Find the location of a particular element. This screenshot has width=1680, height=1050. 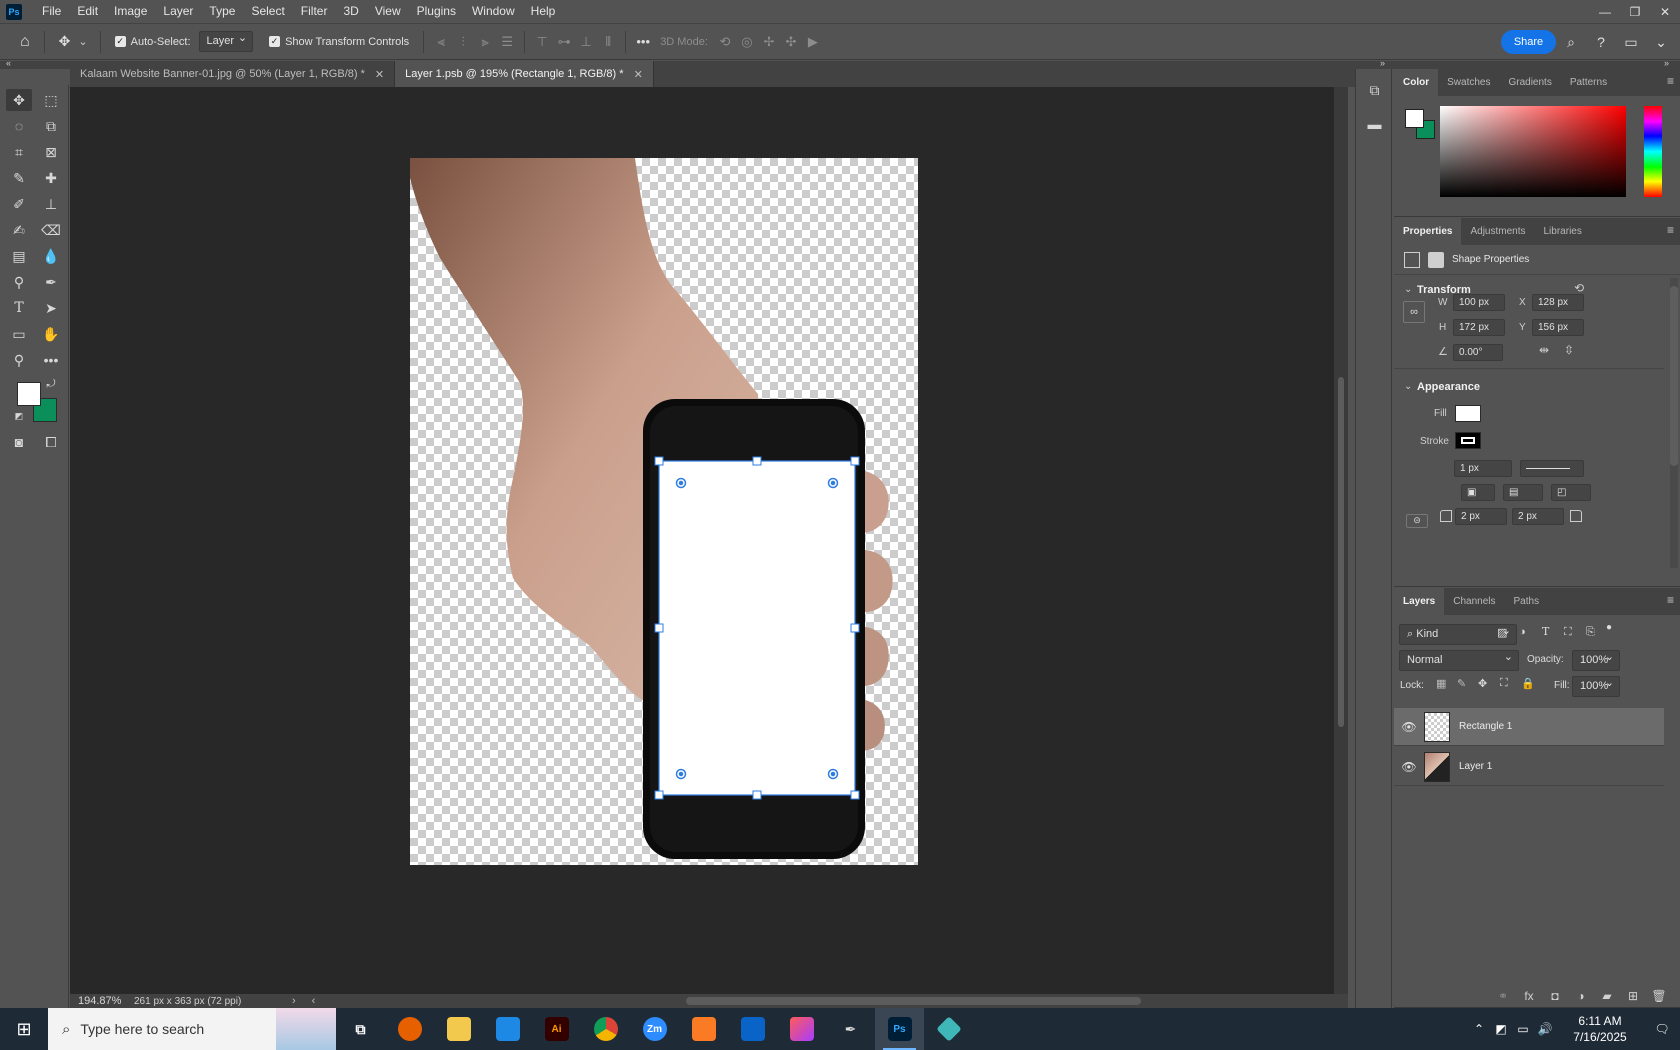

crop-tool-icon: ⌗ is located at coordinates (19, 152).